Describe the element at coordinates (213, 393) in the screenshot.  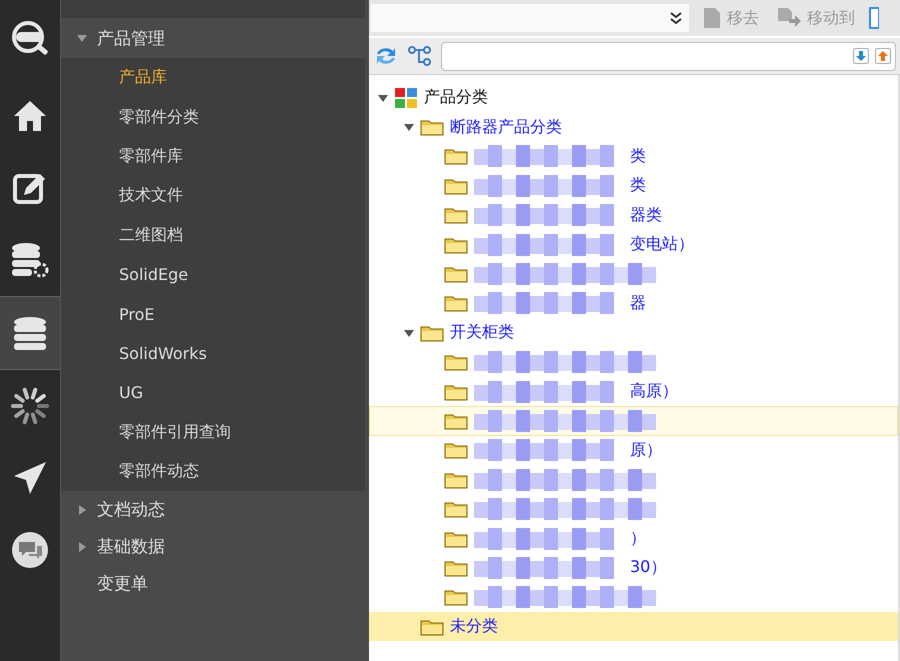
I see `menu-item: UG` at that location.